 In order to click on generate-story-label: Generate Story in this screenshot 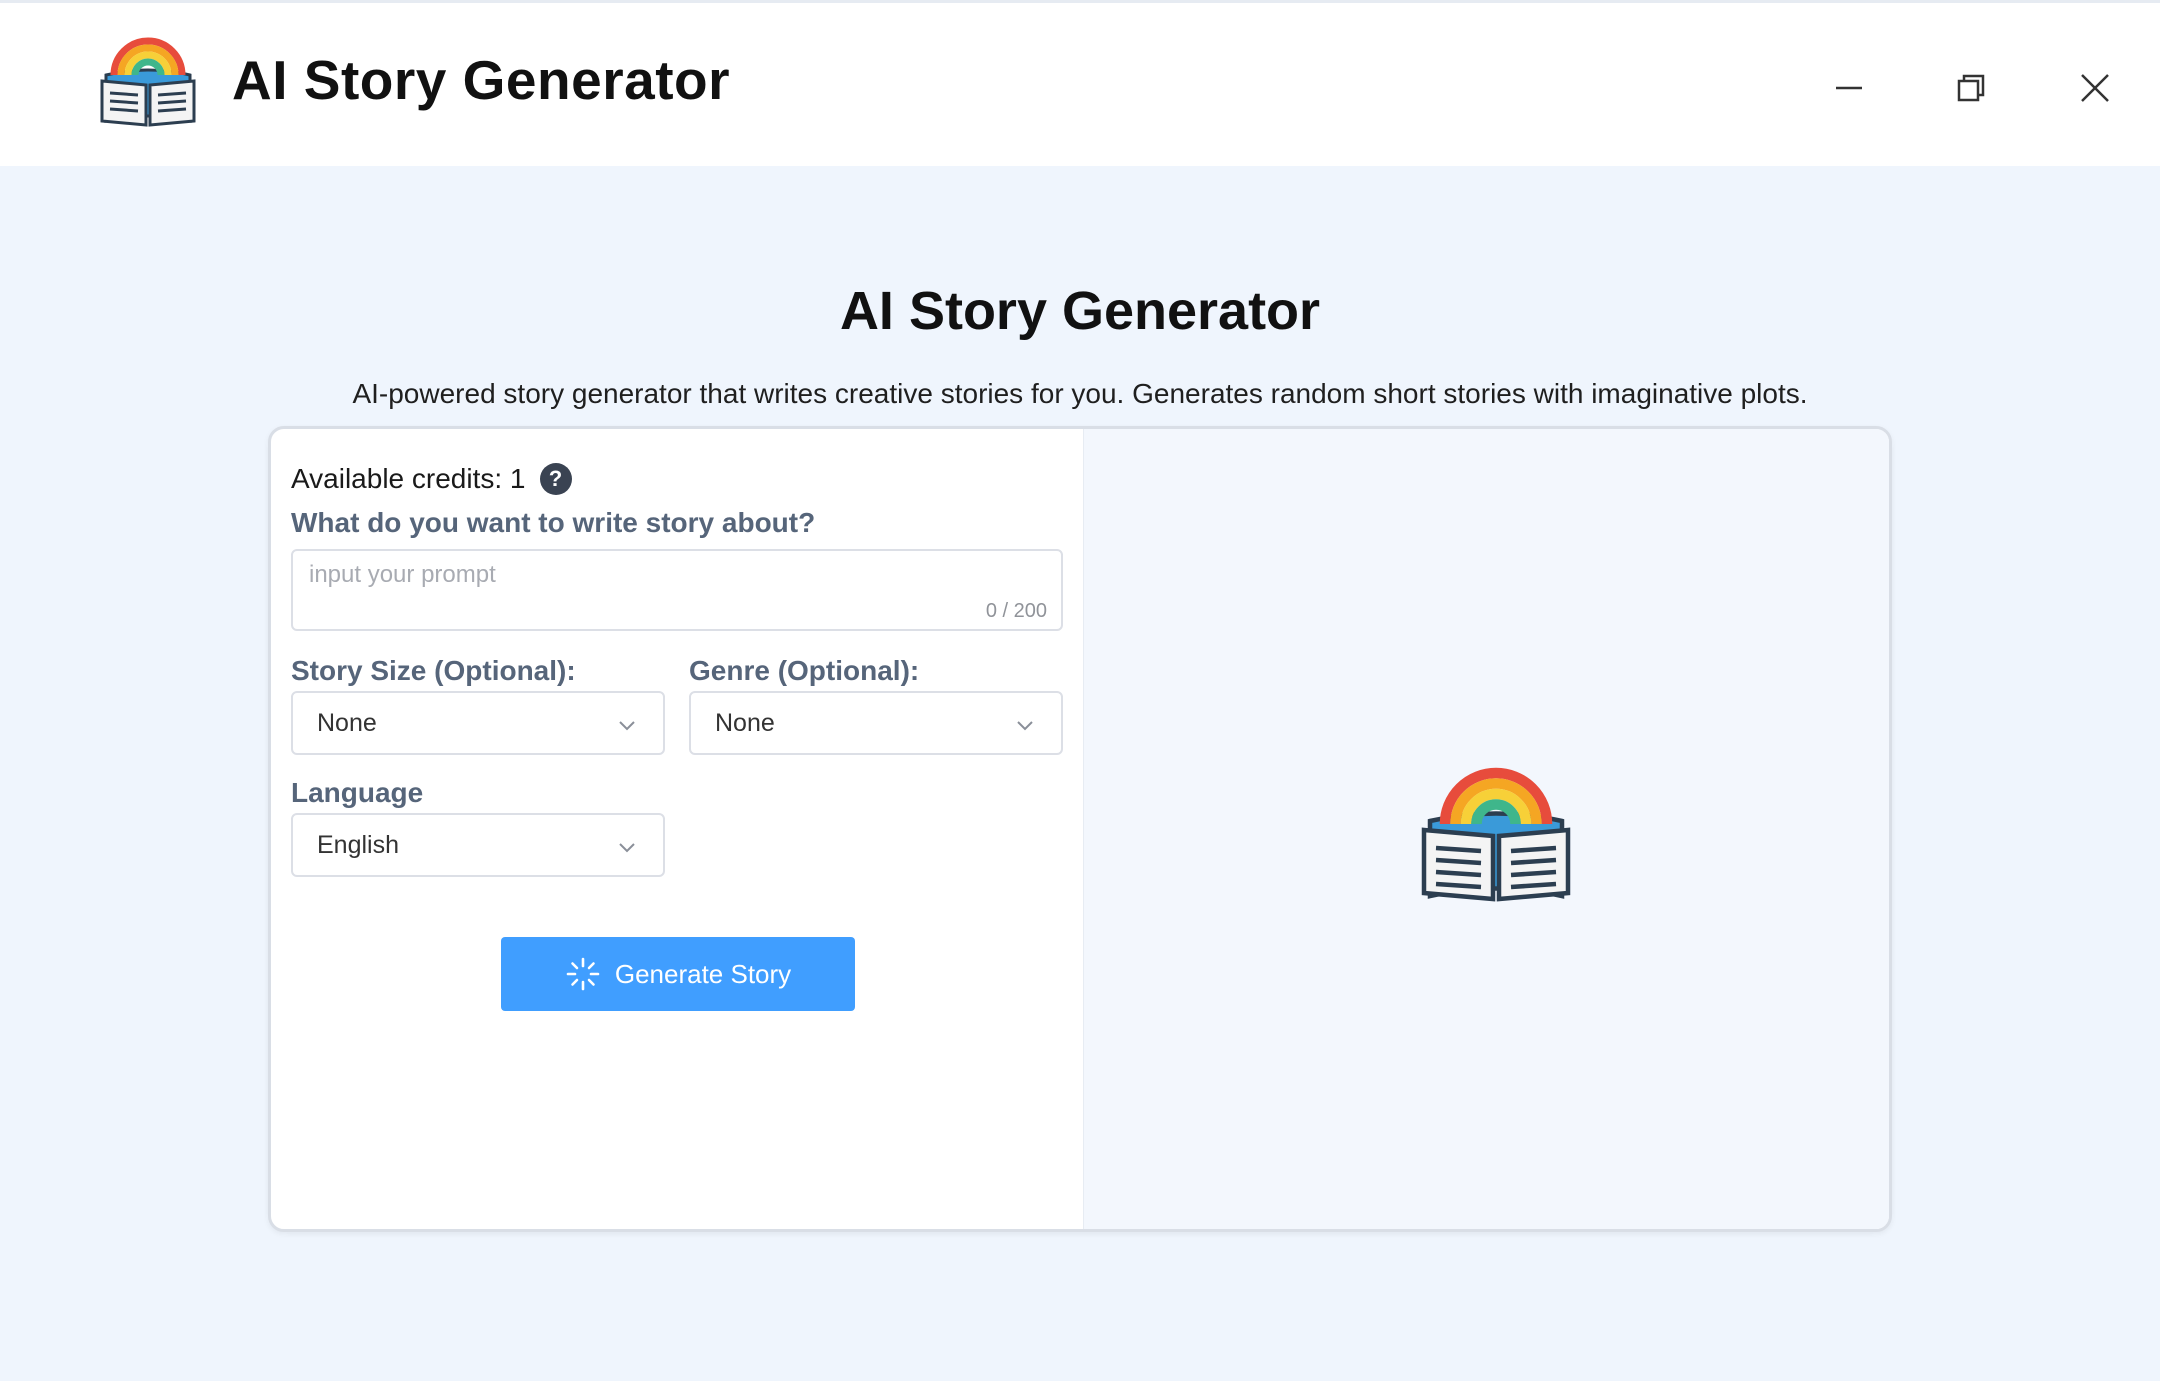, I will do `click(703, 973)`.